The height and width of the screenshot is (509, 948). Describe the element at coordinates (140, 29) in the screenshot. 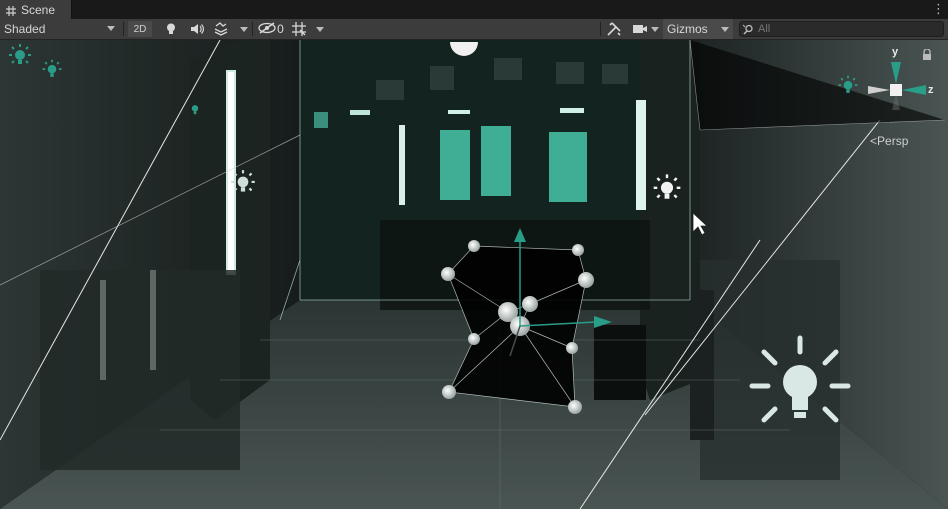

I see `2d-toggle-button: 2D` at that location.